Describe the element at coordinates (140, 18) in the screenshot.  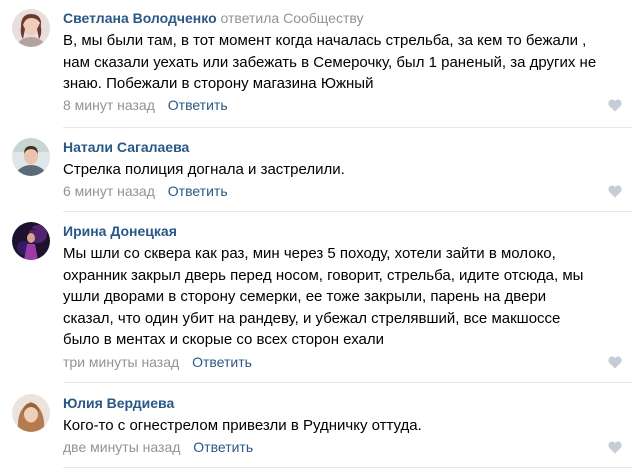
I see `author-name: Светлана Володченко` at that location.